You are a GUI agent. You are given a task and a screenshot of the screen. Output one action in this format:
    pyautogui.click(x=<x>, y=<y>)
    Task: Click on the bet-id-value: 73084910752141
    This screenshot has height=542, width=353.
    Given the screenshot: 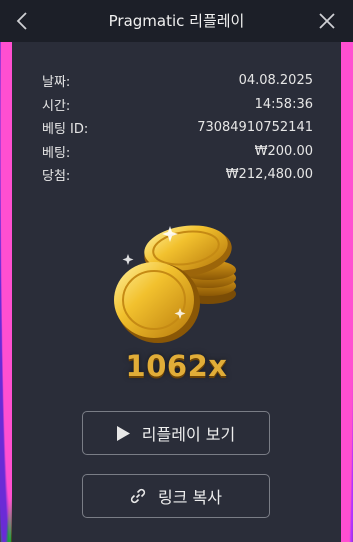 What is the action you would take?
    pyautogui.click(x=255, y=128)
    